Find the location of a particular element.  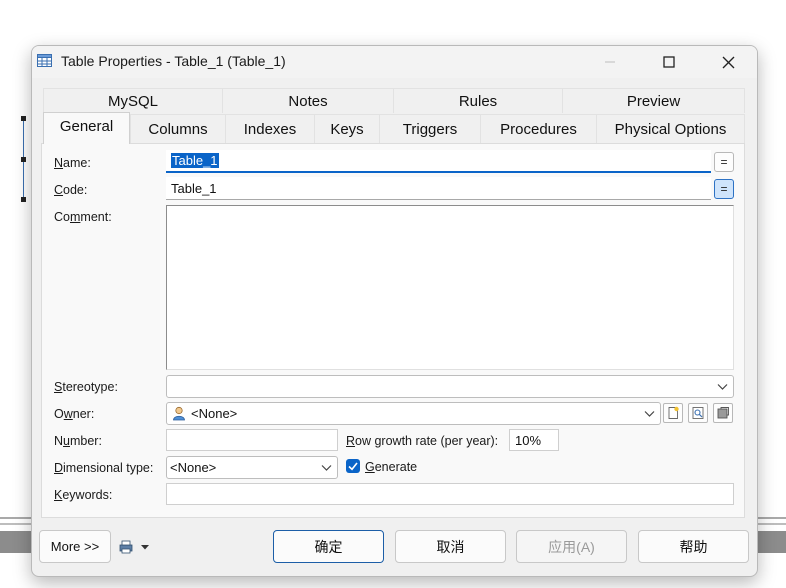

print-menu-button is located at coordinates (135, 547).